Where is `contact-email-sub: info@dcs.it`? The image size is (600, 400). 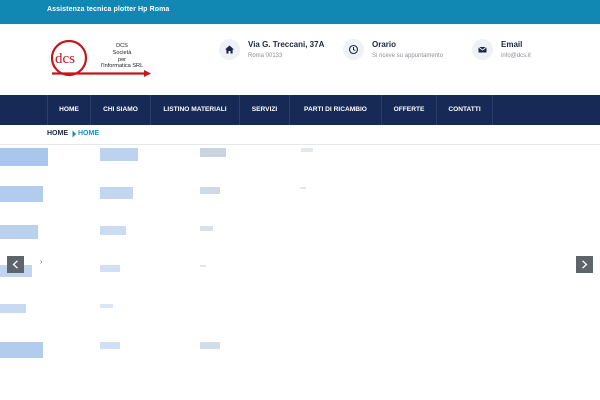
contact-email-sub: info@dcs.it is located at coordinates (516, 56).